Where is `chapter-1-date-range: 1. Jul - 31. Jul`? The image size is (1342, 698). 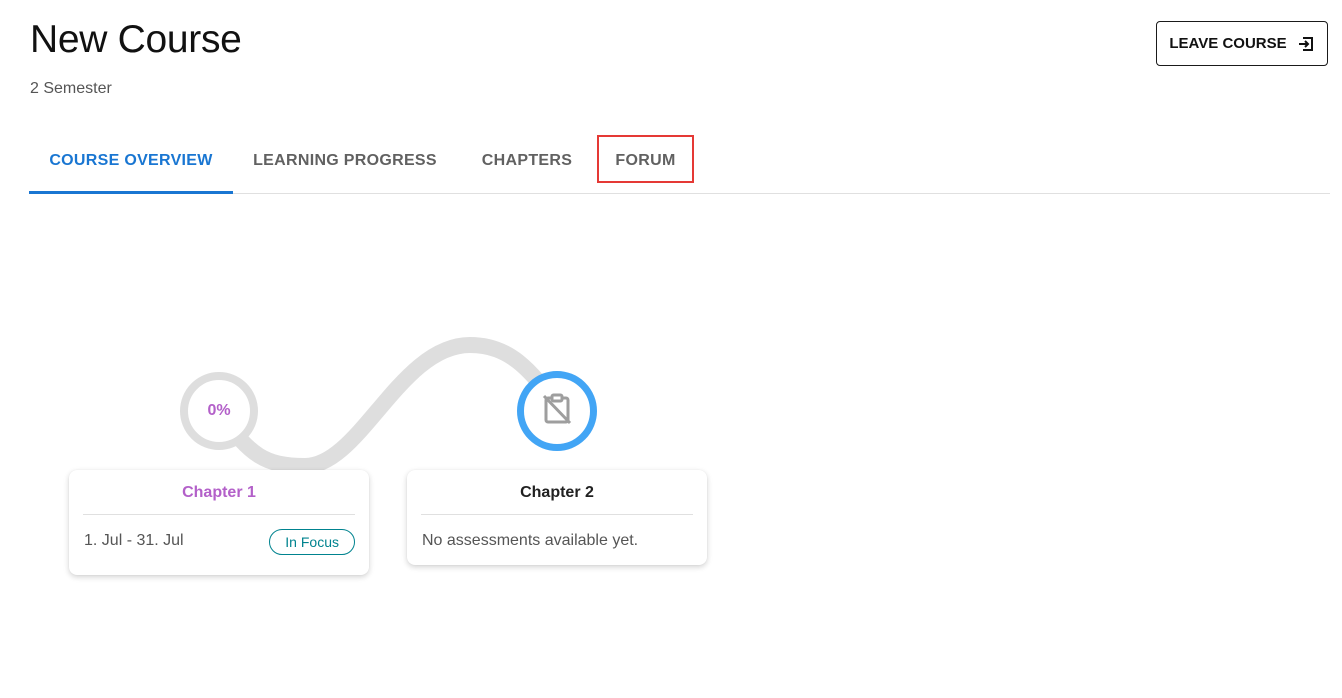 chapter-1-date-range: 1. Jul - 31. Jul is located at coordinates (134, 540).